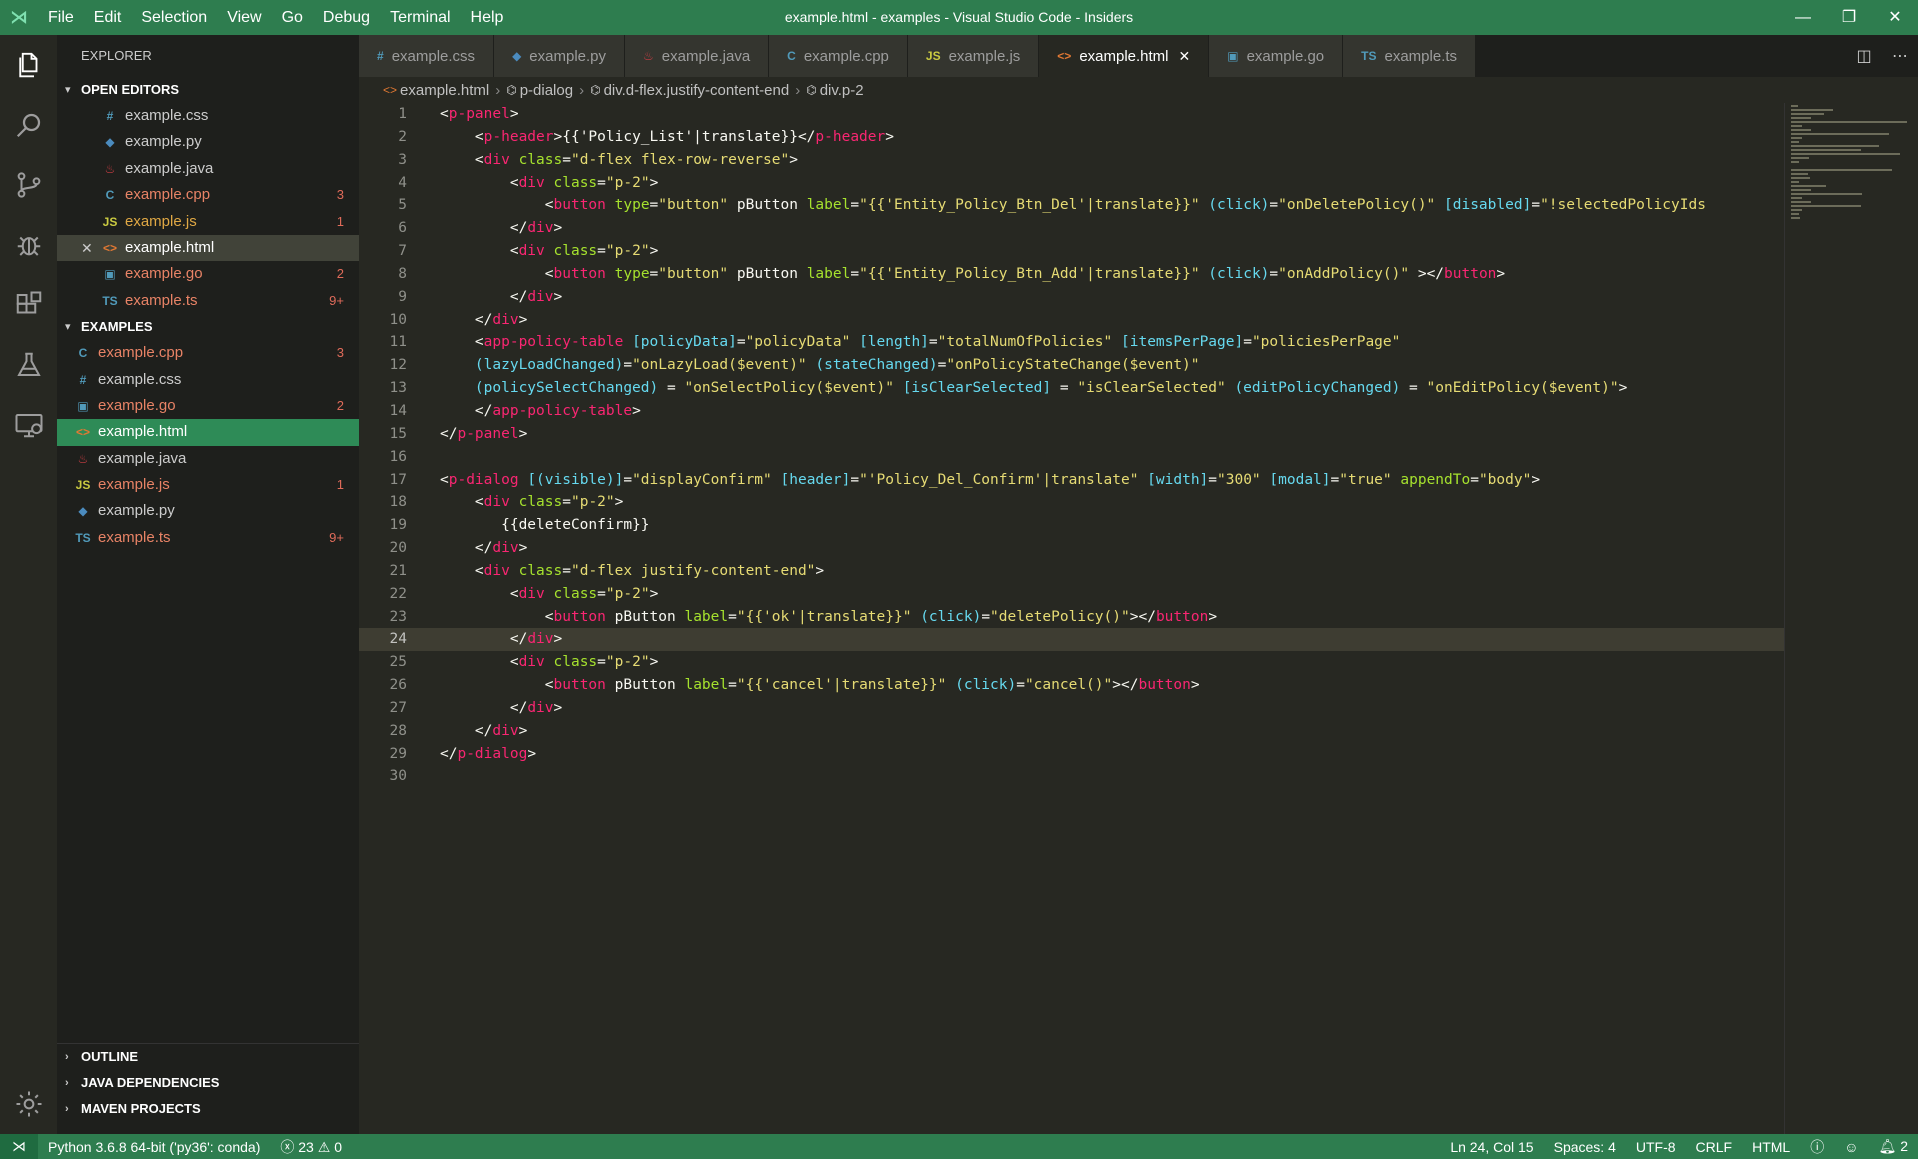 The width and height of the screenshot is (1918, 1159). What do you see at coordinates (838, 56) in the screenshot?
I see `tab-example-cpp: Cexample.cpp` at bounding box center [838, 56].